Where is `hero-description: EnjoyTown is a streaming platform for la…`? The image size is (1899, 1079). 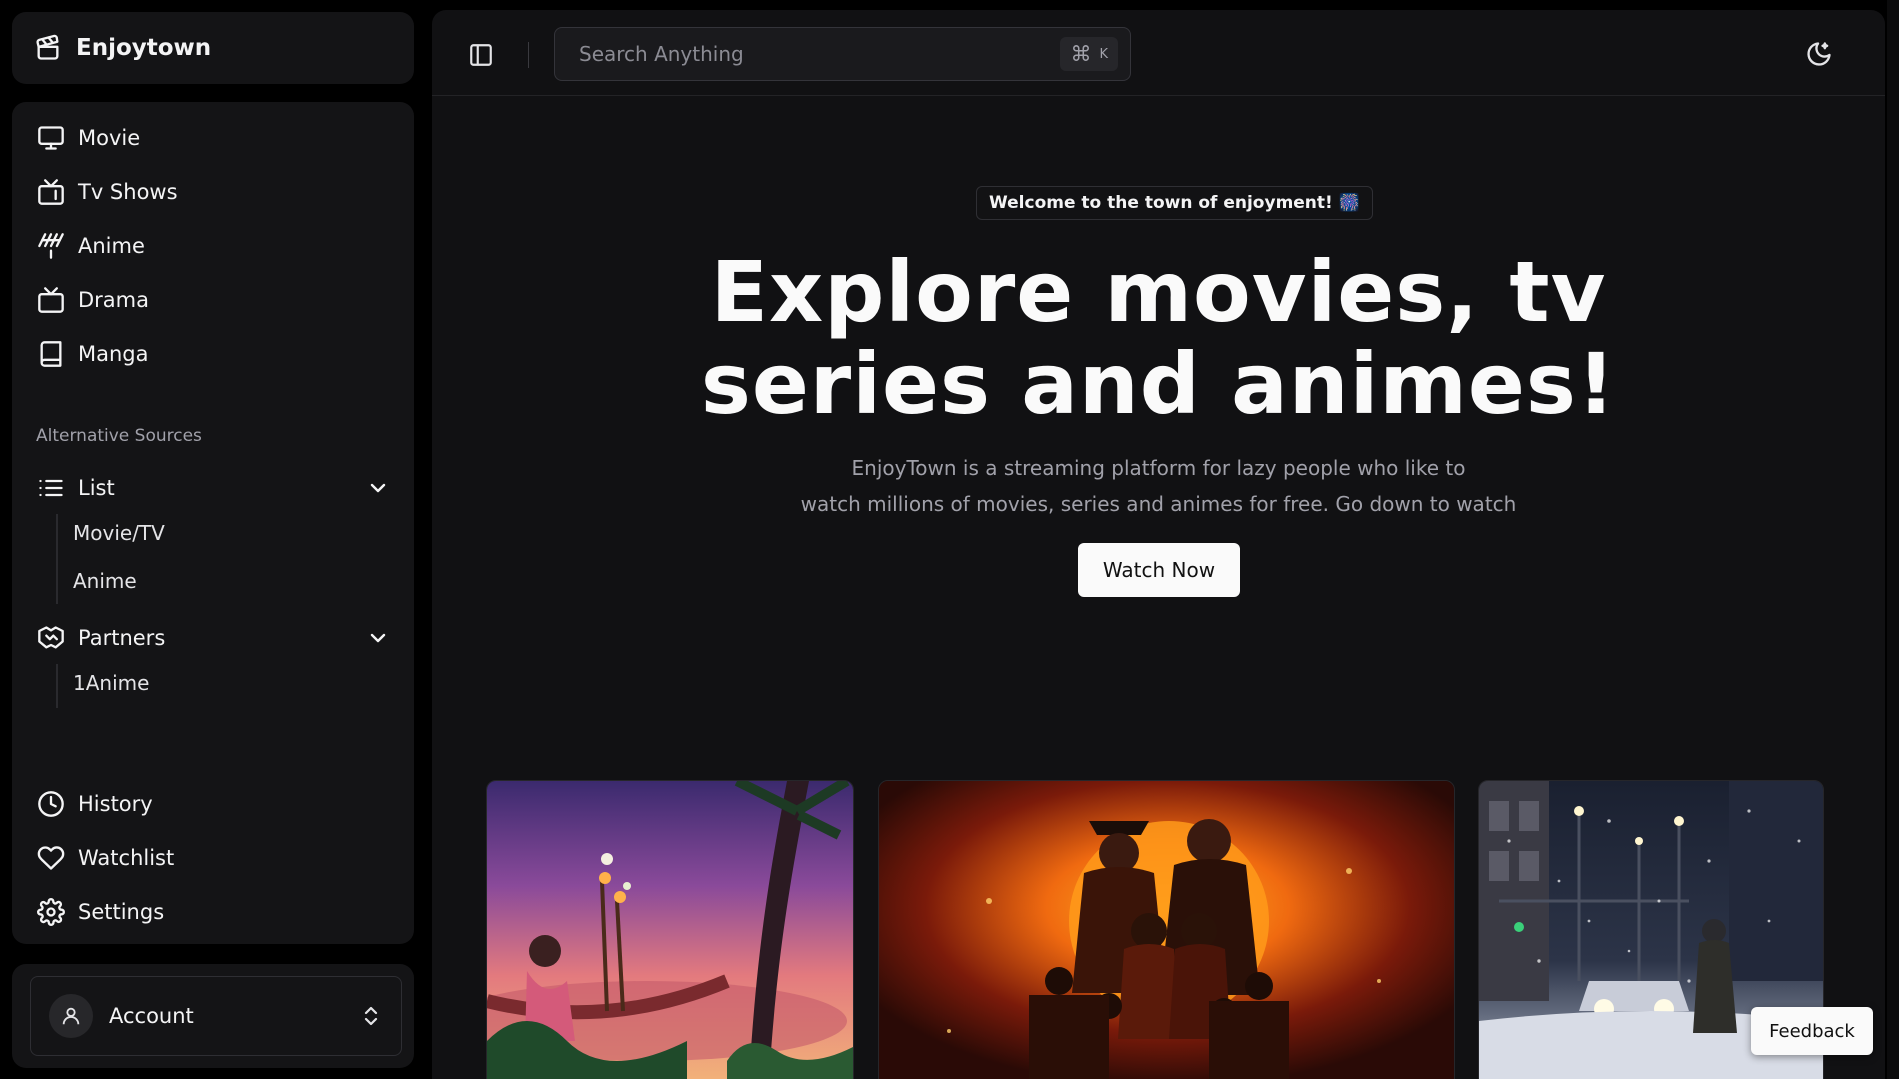
hero-description: EnjoyTown is a streaming platform for la… is located at coordinates (1158, 486).